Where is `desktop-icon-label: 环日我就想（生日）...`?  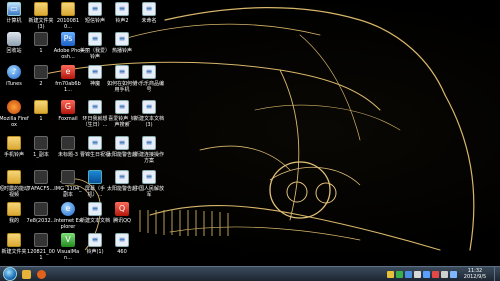 desktop-icon-label: 环日我就想（生日）... is located at coordinates (95, 122).